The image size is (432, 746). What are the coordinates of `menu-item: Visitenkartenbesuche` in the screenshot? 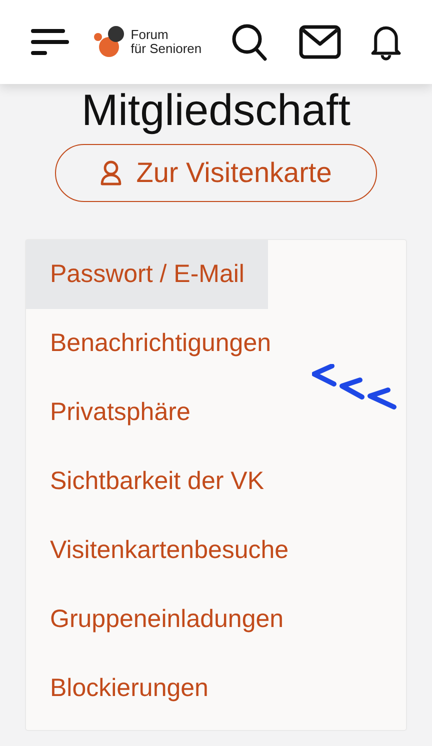 It's located at (169, 550).